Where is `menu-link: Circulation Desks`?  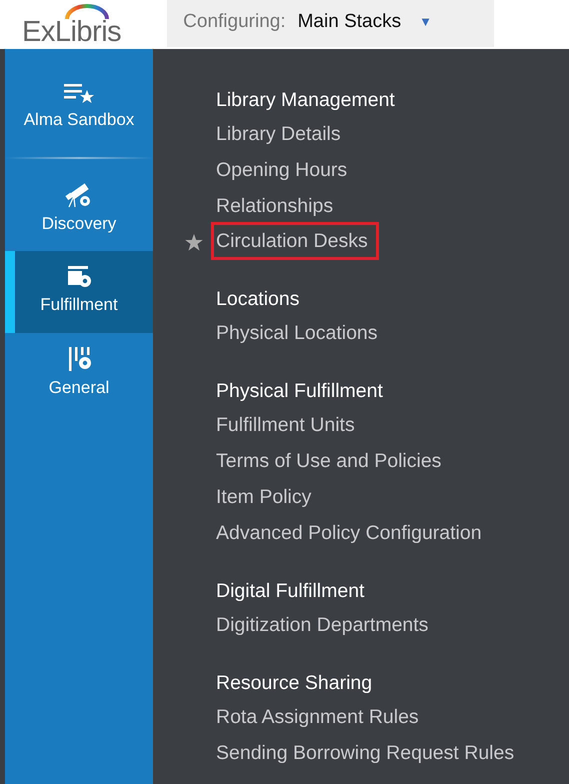
menu-link: Circulation Desks is located at coordinates (295, 241).